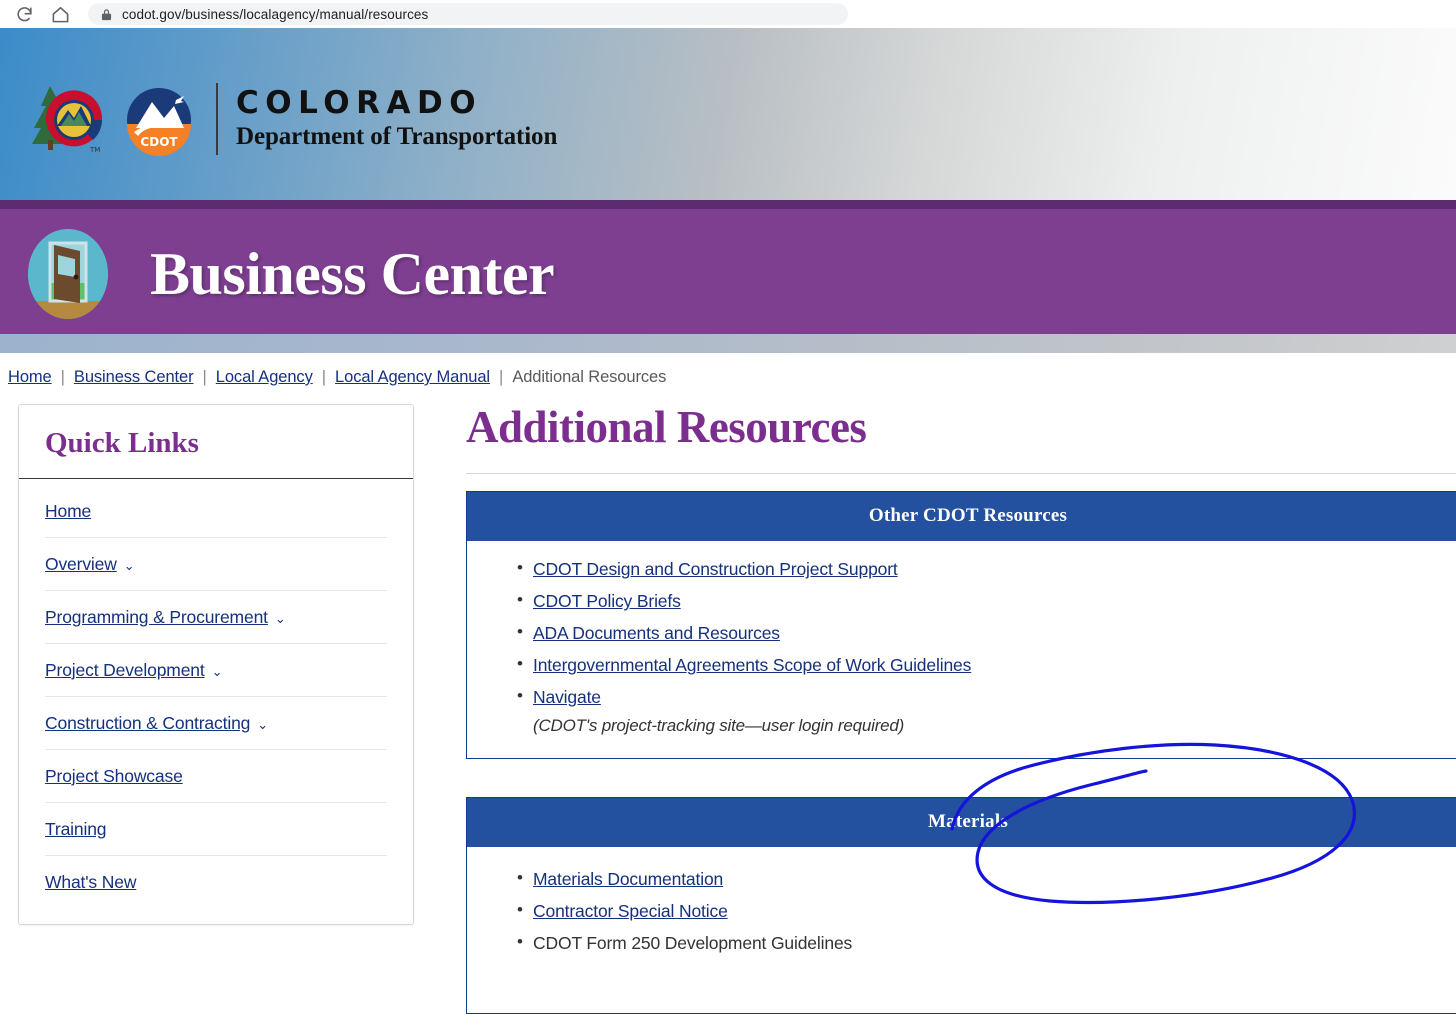 The width and height of the screenshot is (1456, 1014). Describe the element at coordinates (567, 697) in the screenshot. I see `resource-link: Navigate` at that location.